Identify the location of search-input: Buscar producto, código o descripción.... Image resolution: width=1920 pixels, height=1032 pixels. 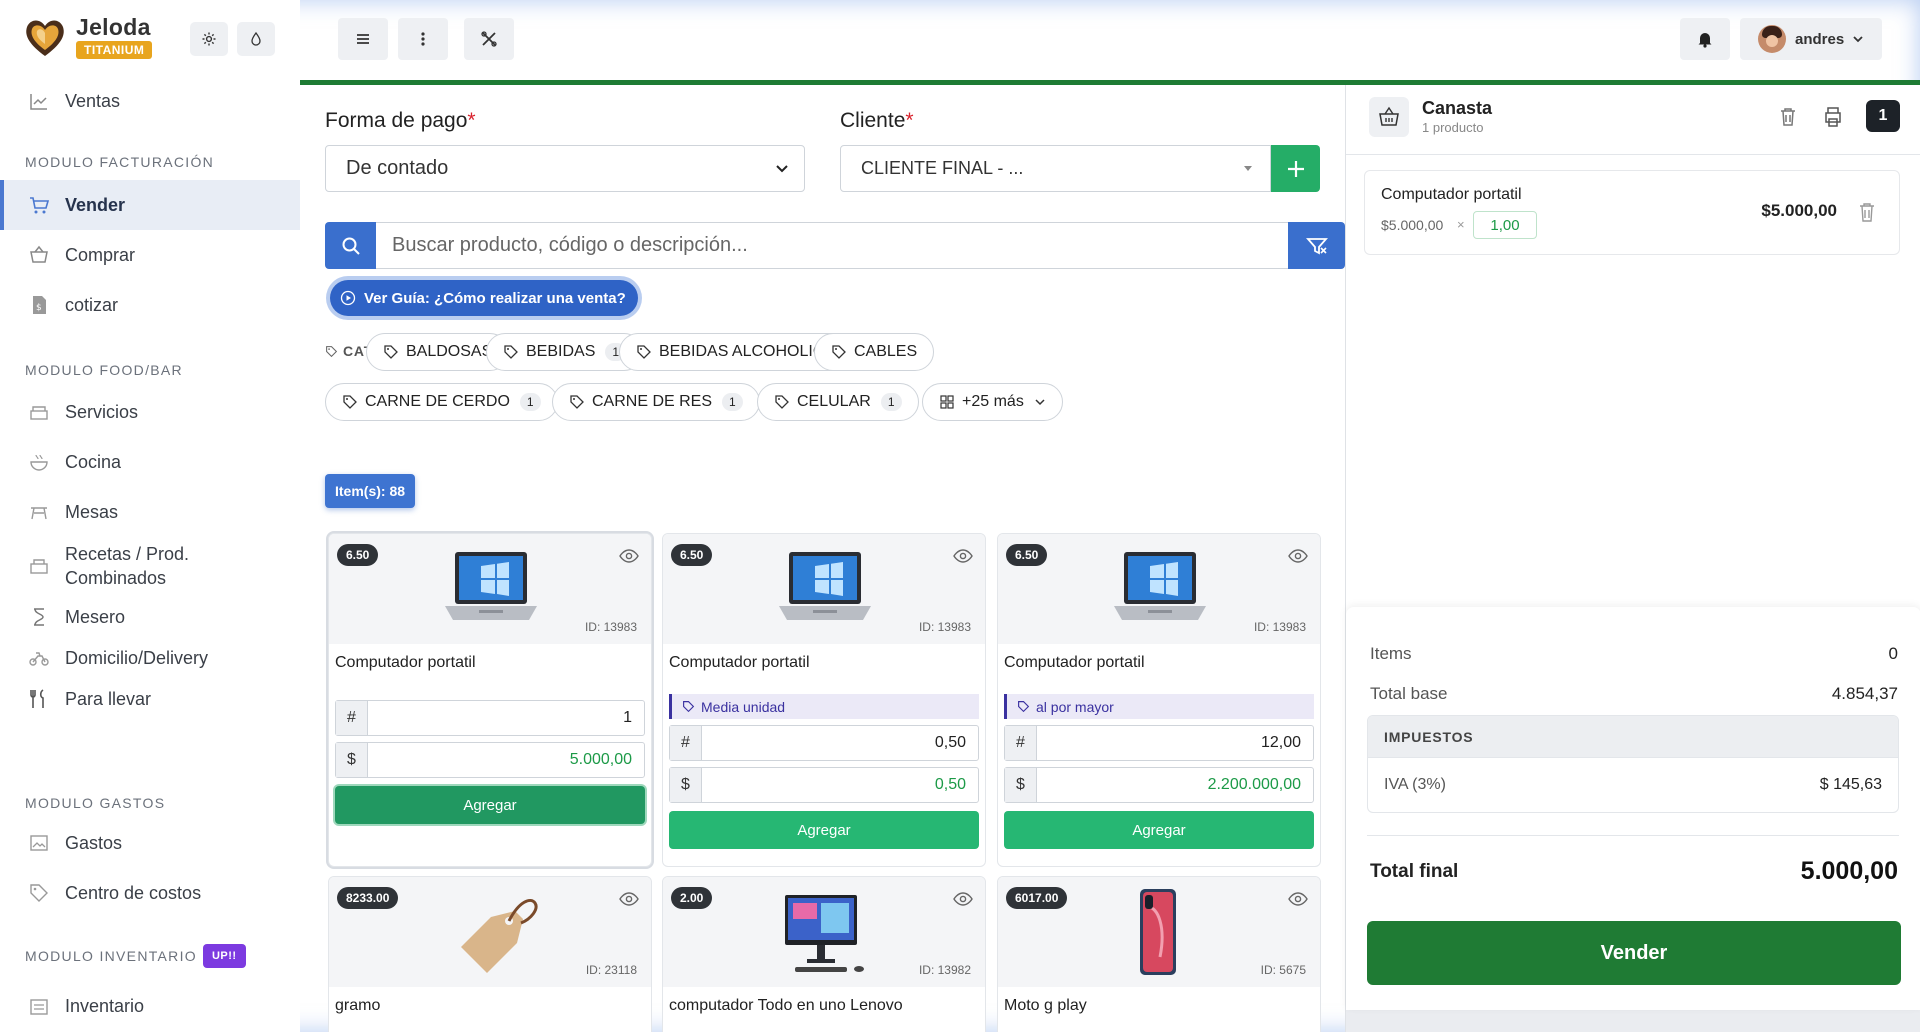
(832, 245).